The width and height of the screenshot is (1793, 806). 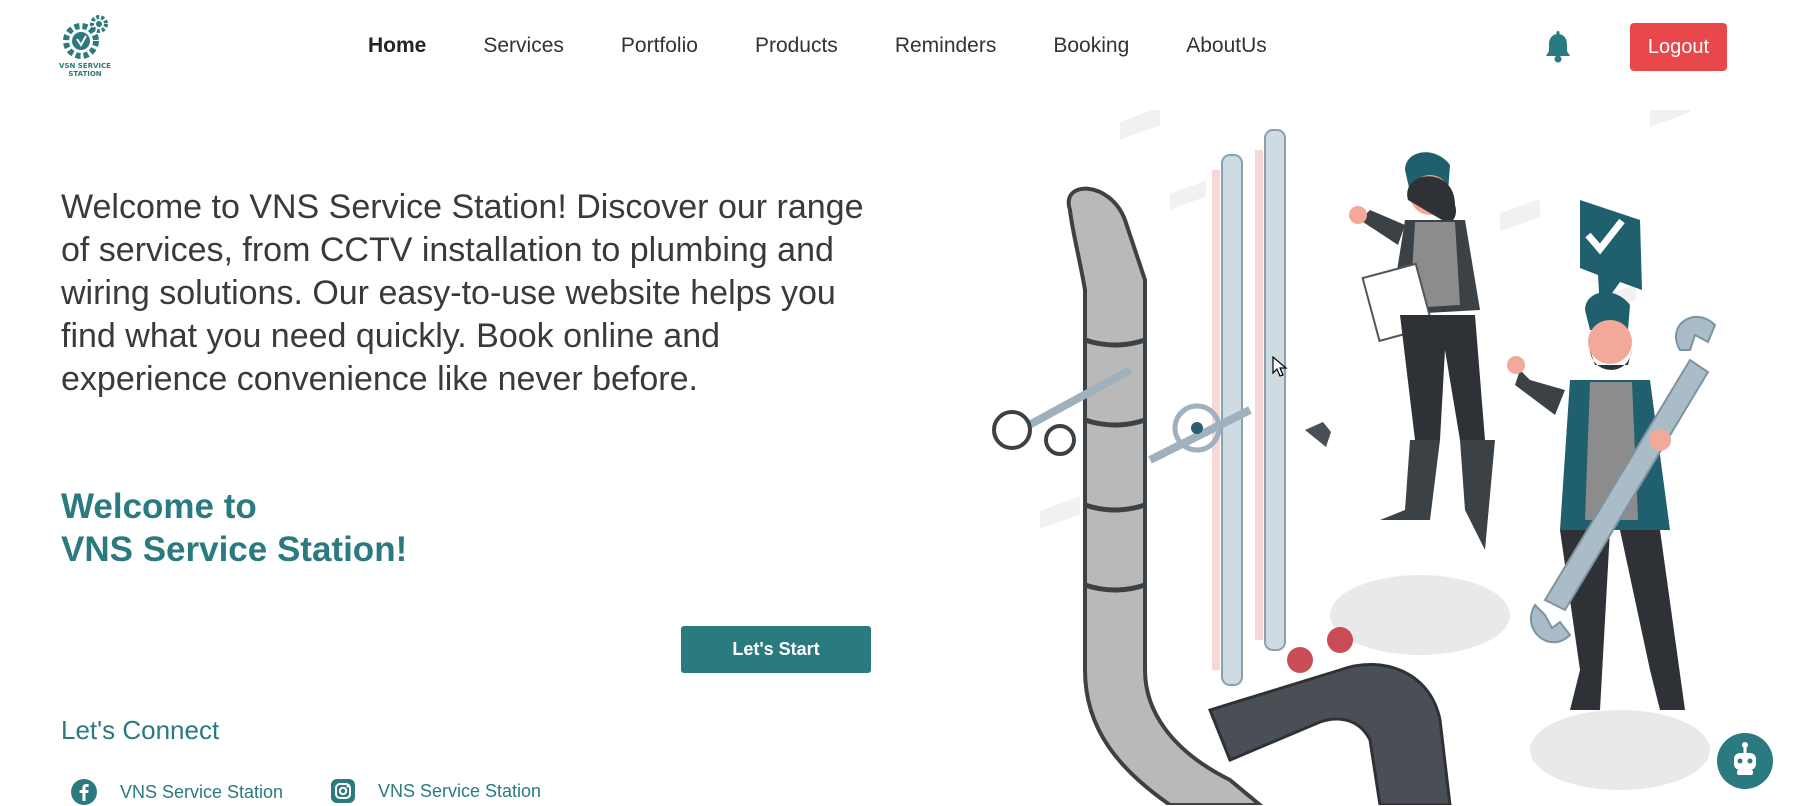 I want to click on facebook-label: VNS Service Station, so click(x=202, y=791).